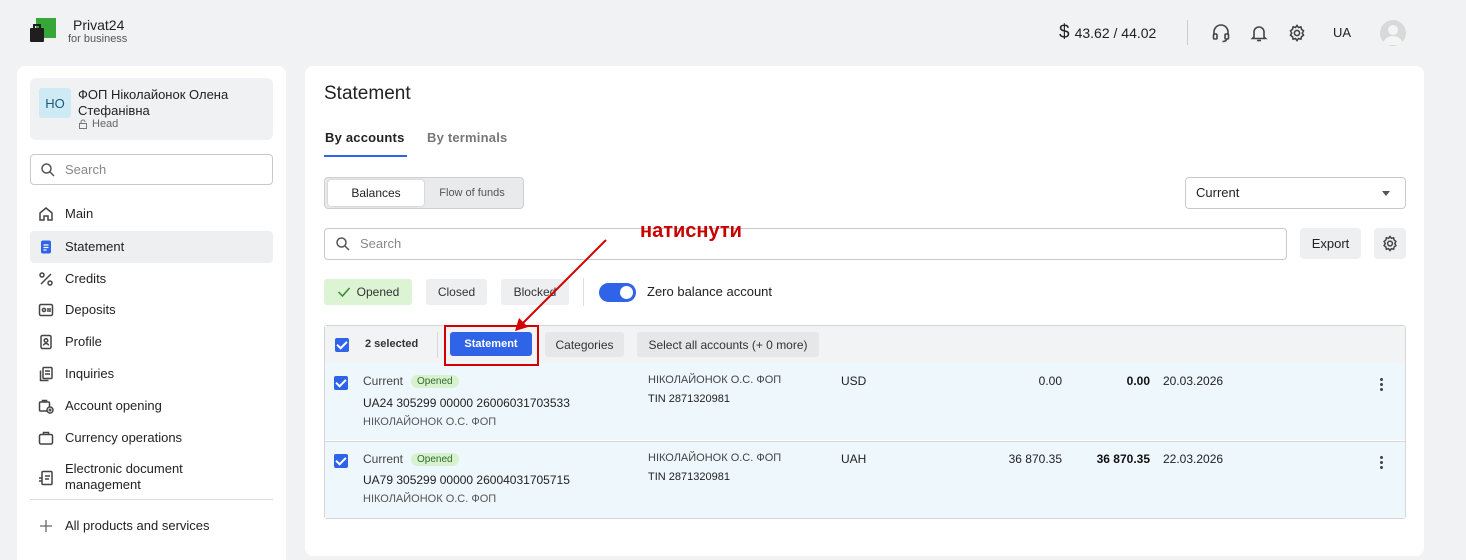 Image resolution: width=1466 pixels, height=560 pixels. What do you see at coordinates (392, 344) in the screenshot?
I see `selected-count: 2 selected` at bounding box center [392, 344].